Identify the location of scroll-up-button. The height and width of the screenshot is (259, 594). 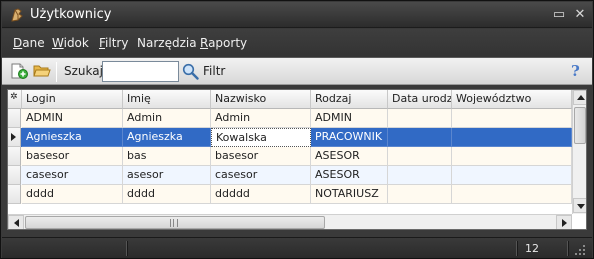
(579, 97).